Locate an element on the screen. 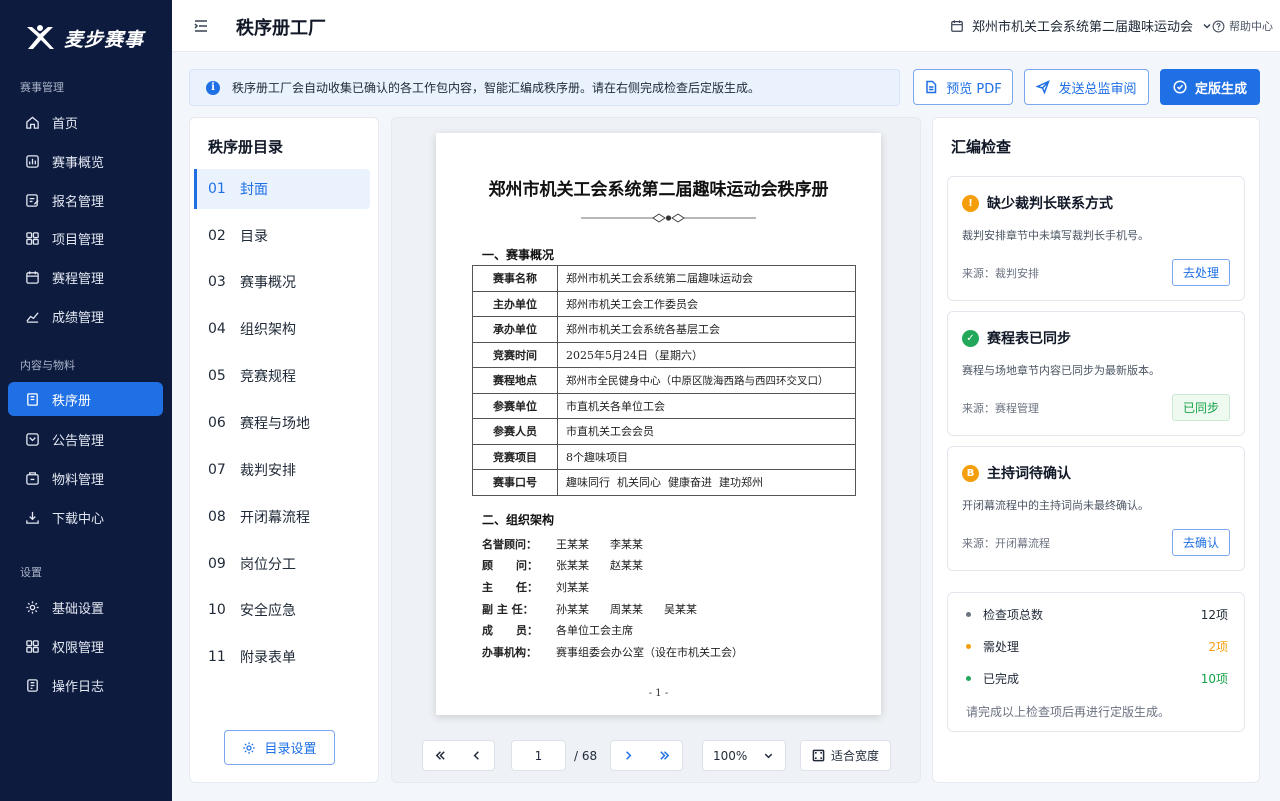 The height and width of the screenshot is (801, 1280). table-key: 竞赛时间 is located at coordinates (515, 354).